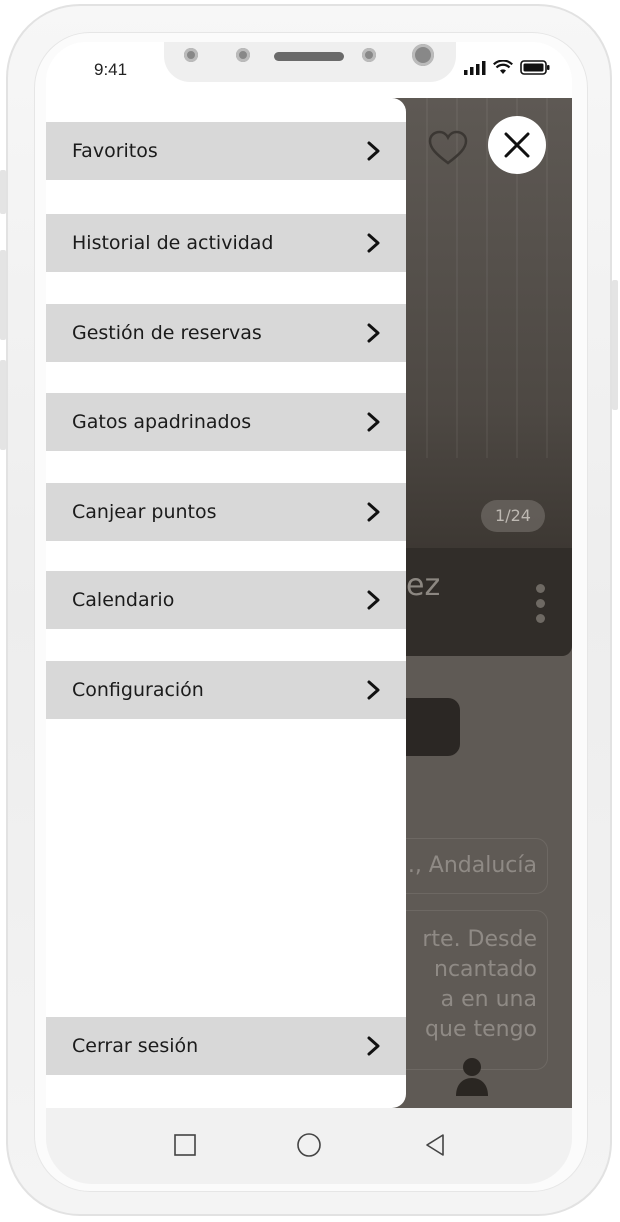 This screenshot has width=620, height=1222. I want to click on status-time: 9:41, so click(111, 69).